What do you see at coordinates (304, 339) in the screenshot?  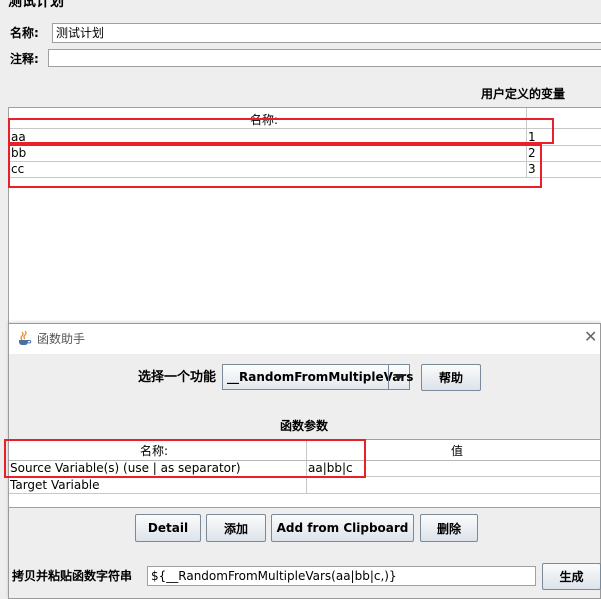 I see `dialog-titlebar` at bounding box center [304, 339].